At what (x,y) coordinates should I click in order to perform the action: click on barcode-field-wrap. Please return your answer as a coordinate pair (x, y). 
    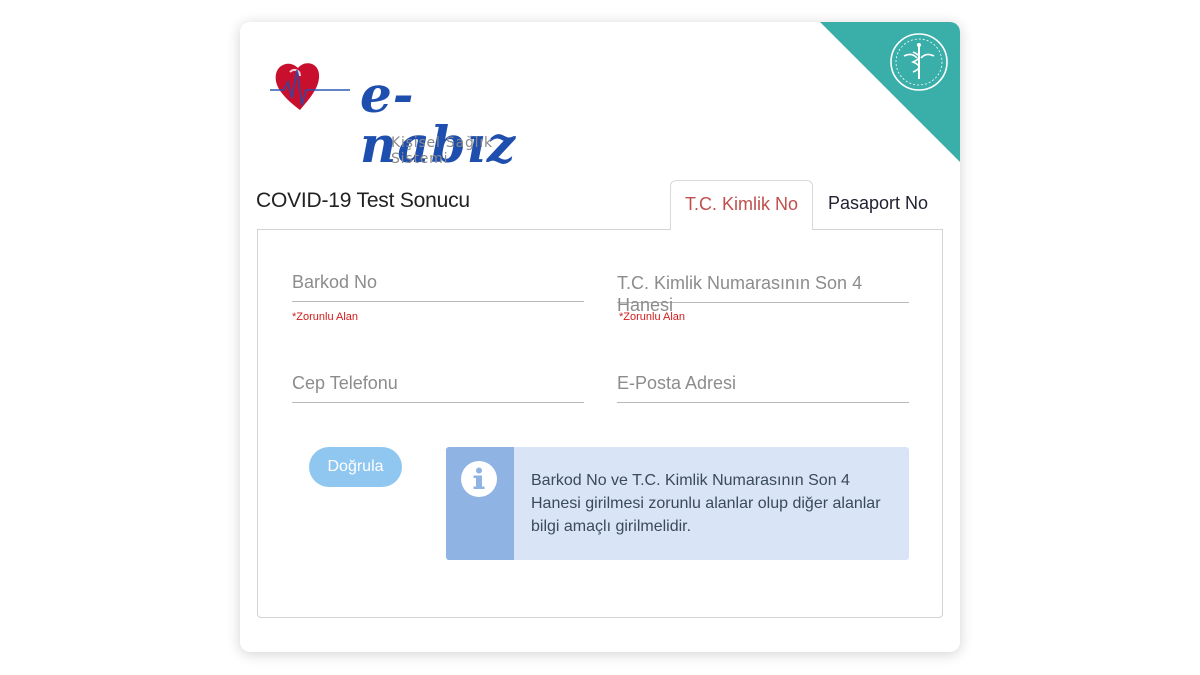
    Looking at the image, I should click on (438, 287).